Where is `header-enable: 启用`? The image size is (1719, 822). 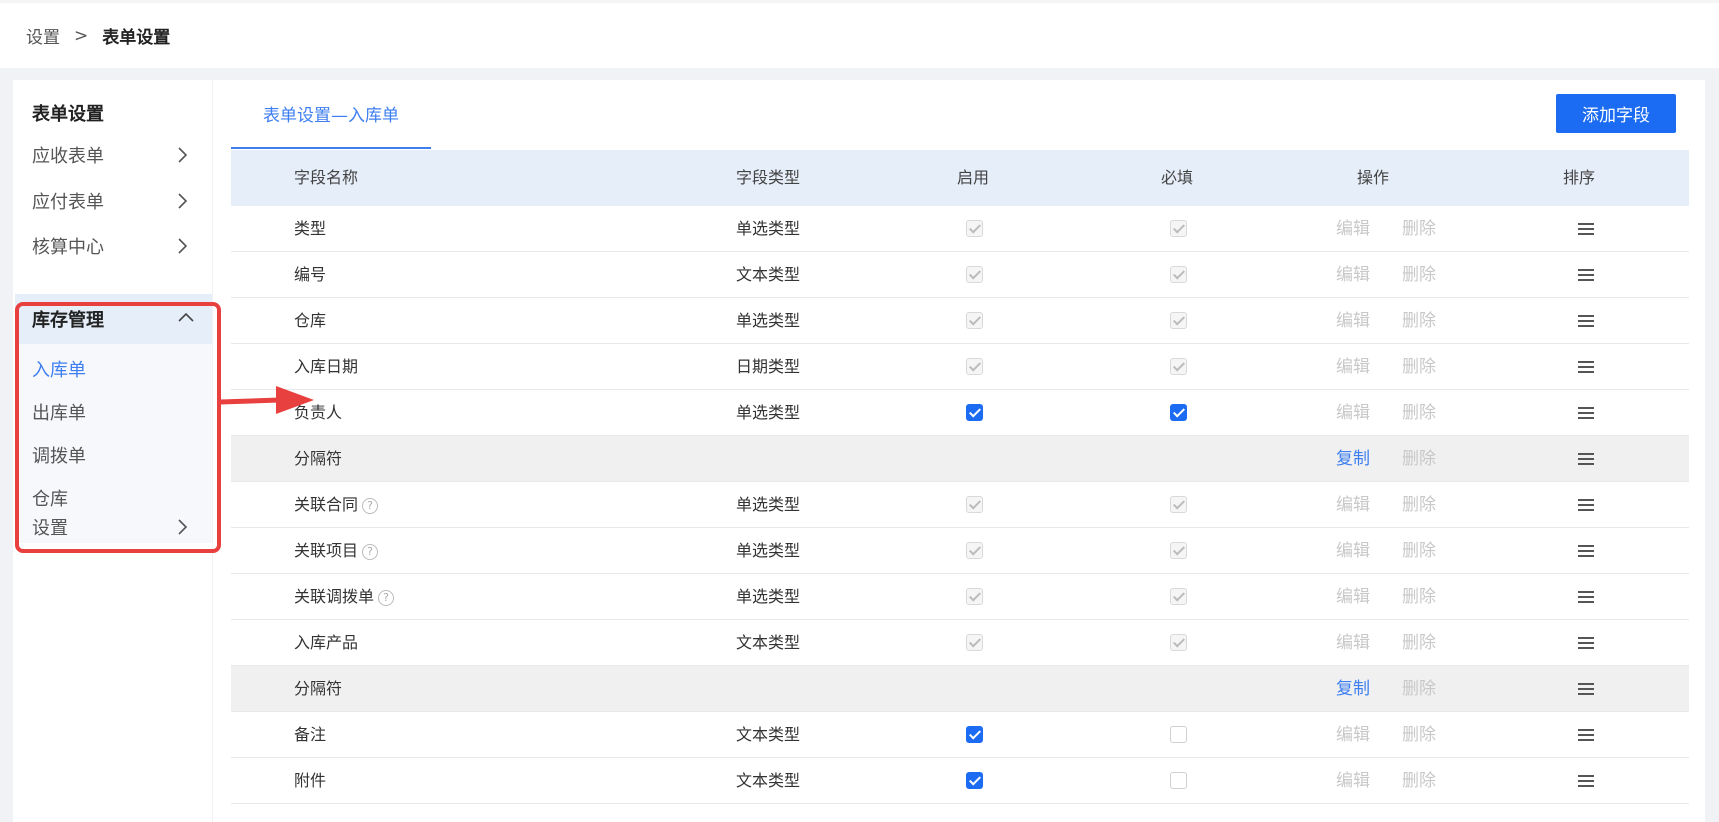
header-enable: 启用 is located at coordinates (973, 177).